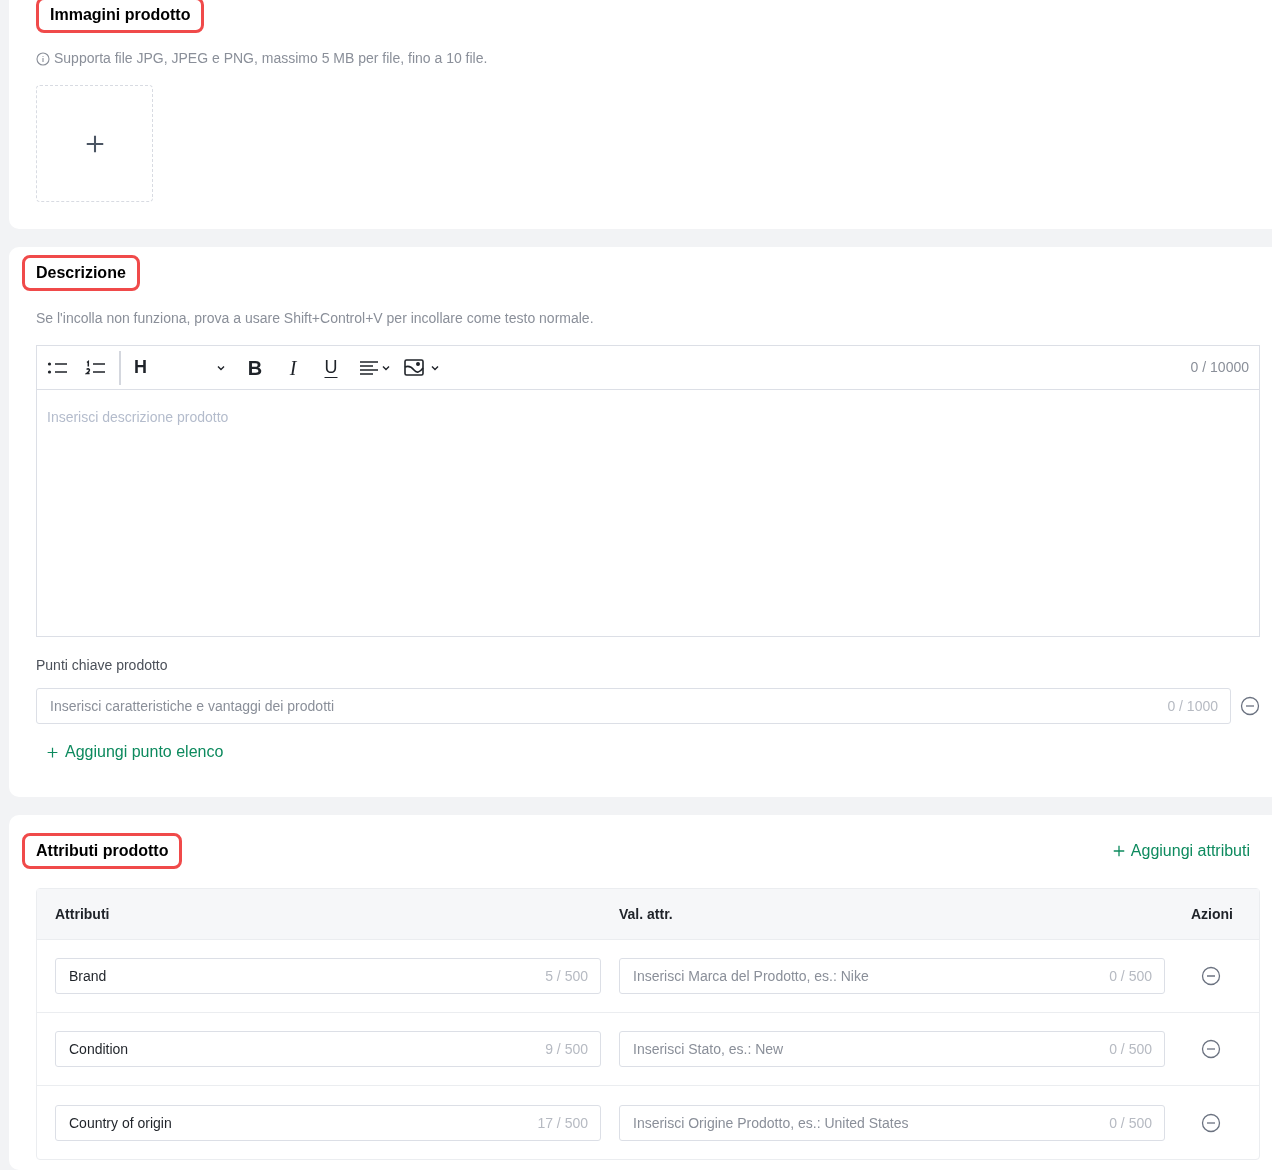 The height and width of the screenshot is (1170, 1272). I want to click on column-header: Attributi, so click(83, 914).